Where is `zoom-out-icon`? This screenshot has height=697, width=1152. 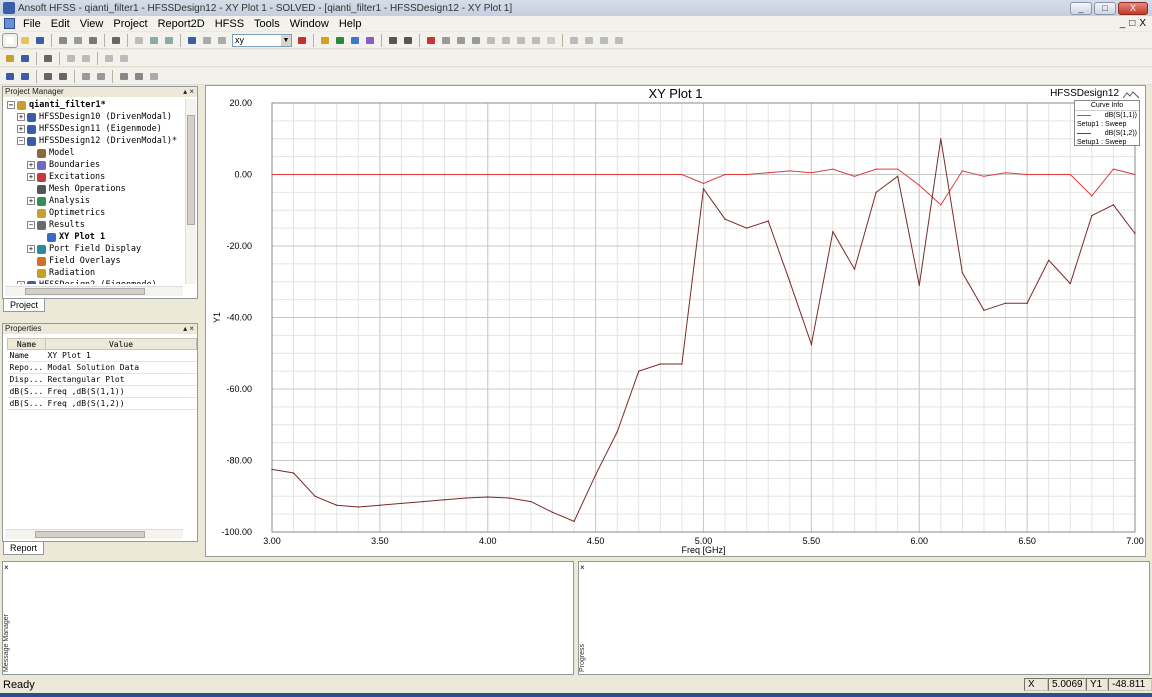 zoom-out-icon is located at coordinates (139, 76).